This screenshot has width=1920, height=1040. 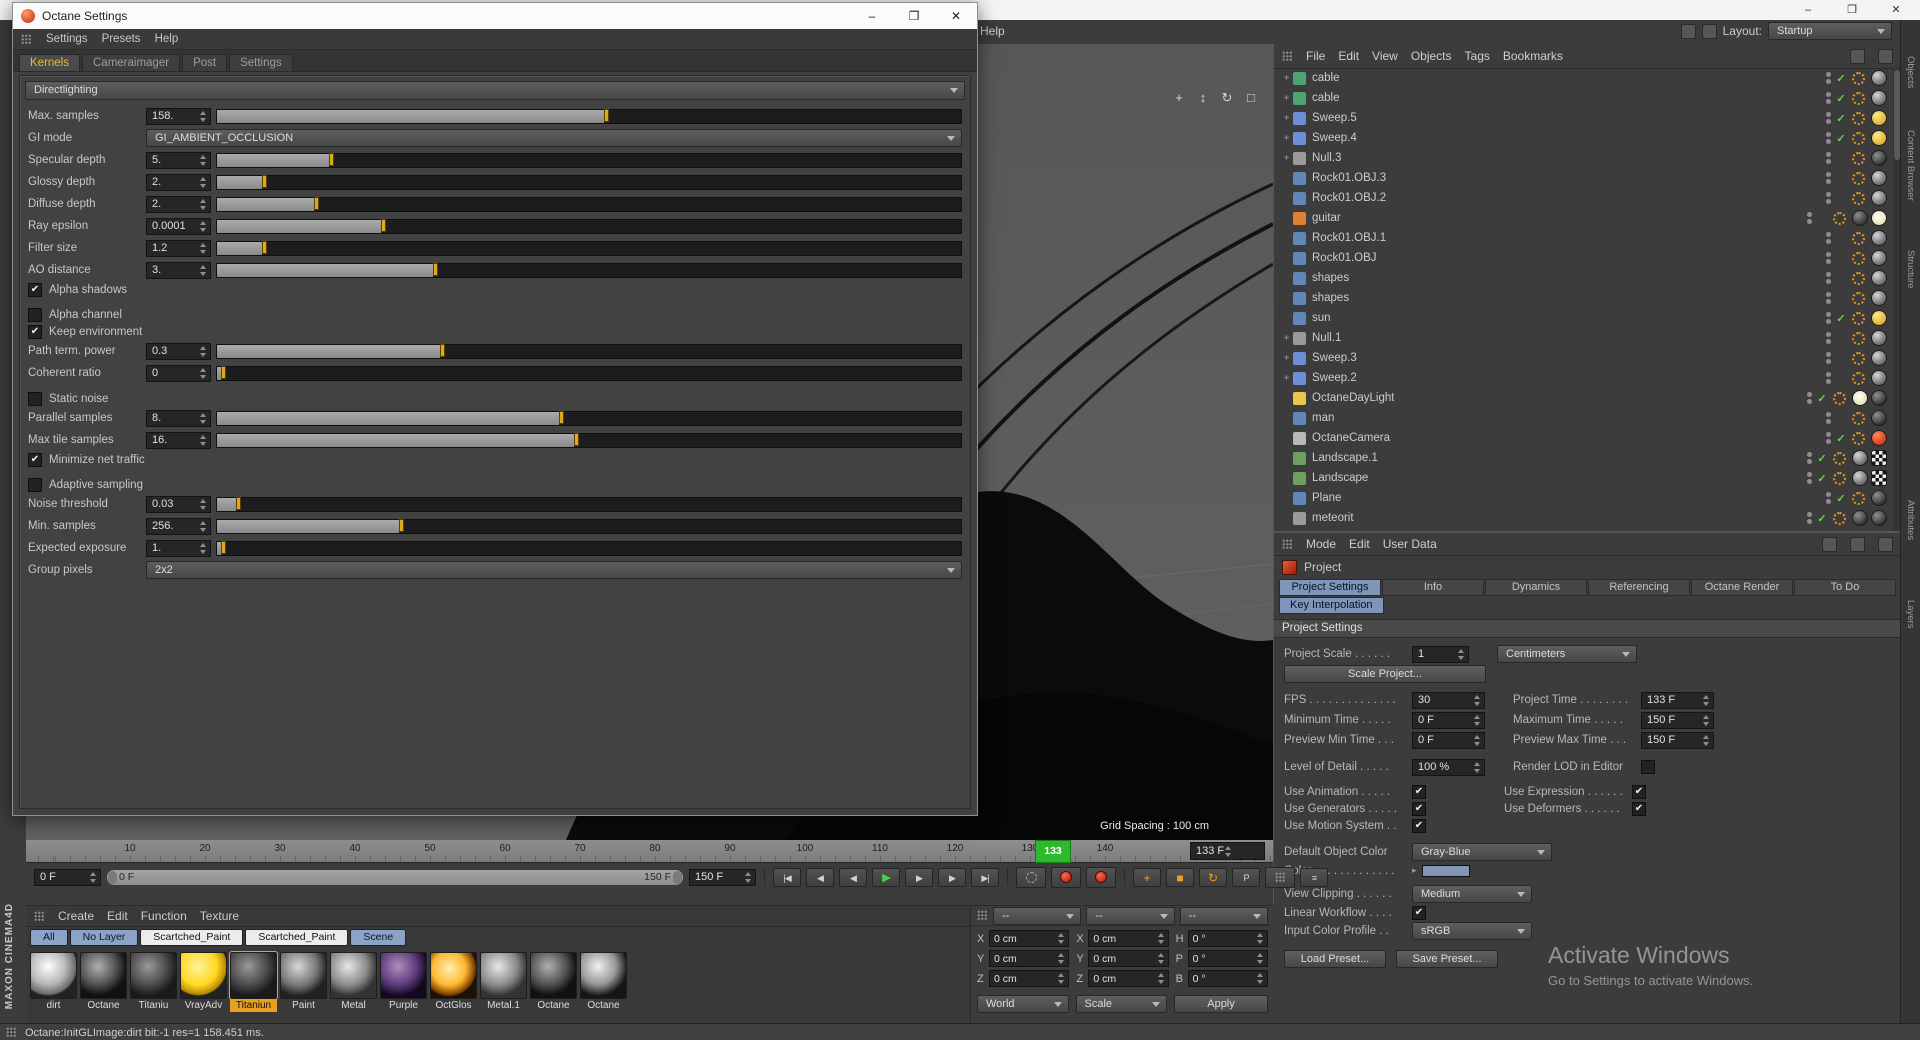 What do you see at coordinates (1227, 938) in the screenshot?
I see `rotation-h-input: 0 °` at bounding box center [1227, 938].